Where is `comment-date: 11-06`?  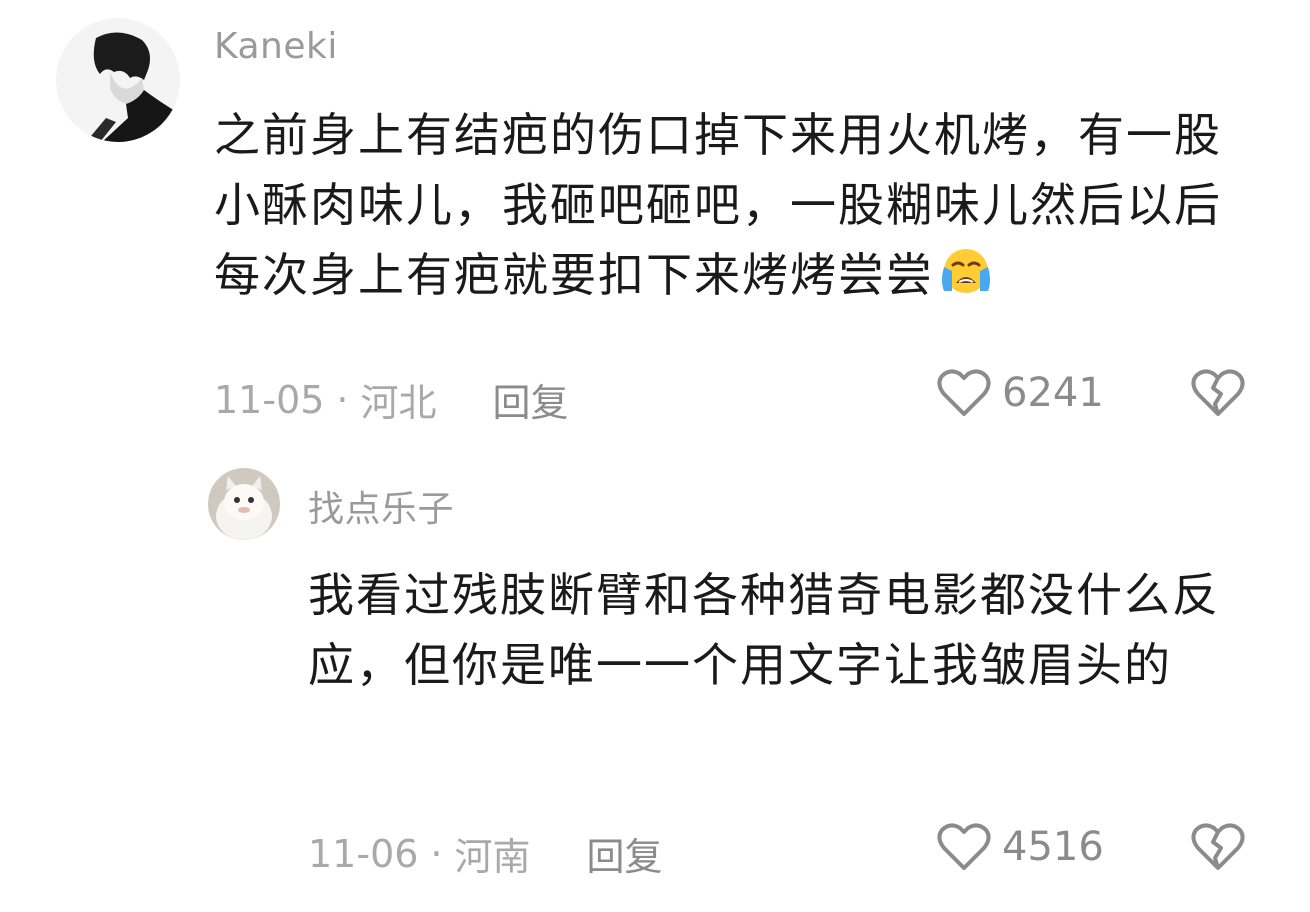
comment-date: 11-06 is located at coordinates (363, 853).